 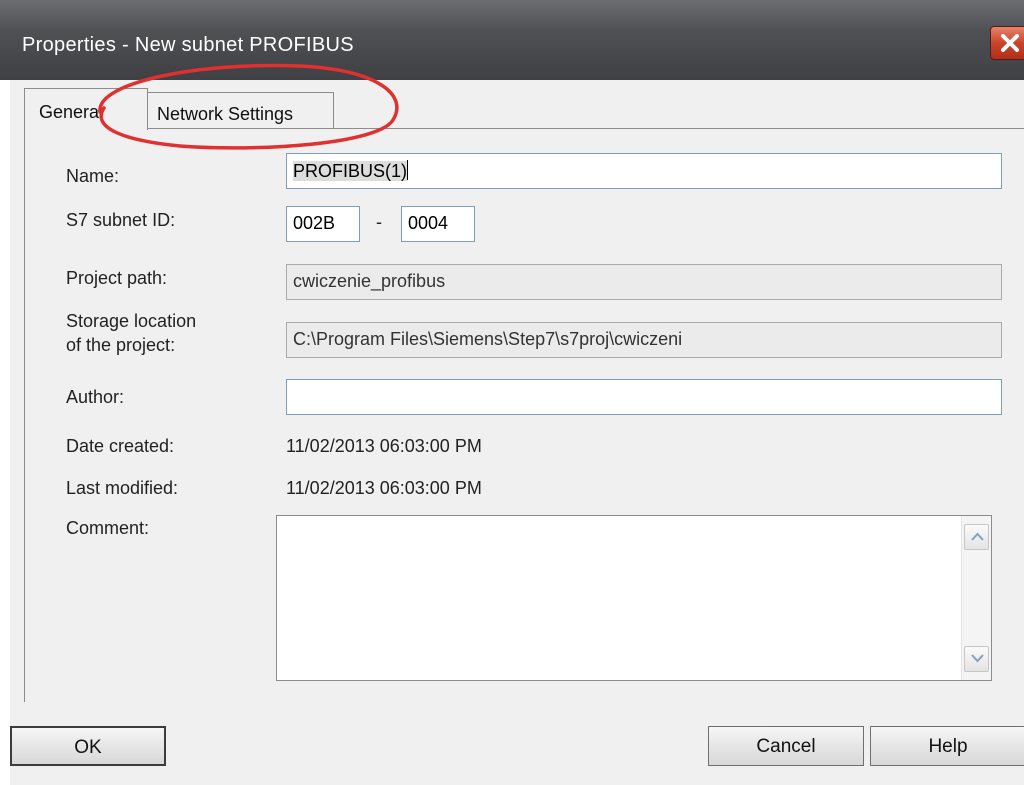 What do you see at coordinates (408, 170) in the screenshot?
I see `text-cursor` at bounding box center [408, 170].